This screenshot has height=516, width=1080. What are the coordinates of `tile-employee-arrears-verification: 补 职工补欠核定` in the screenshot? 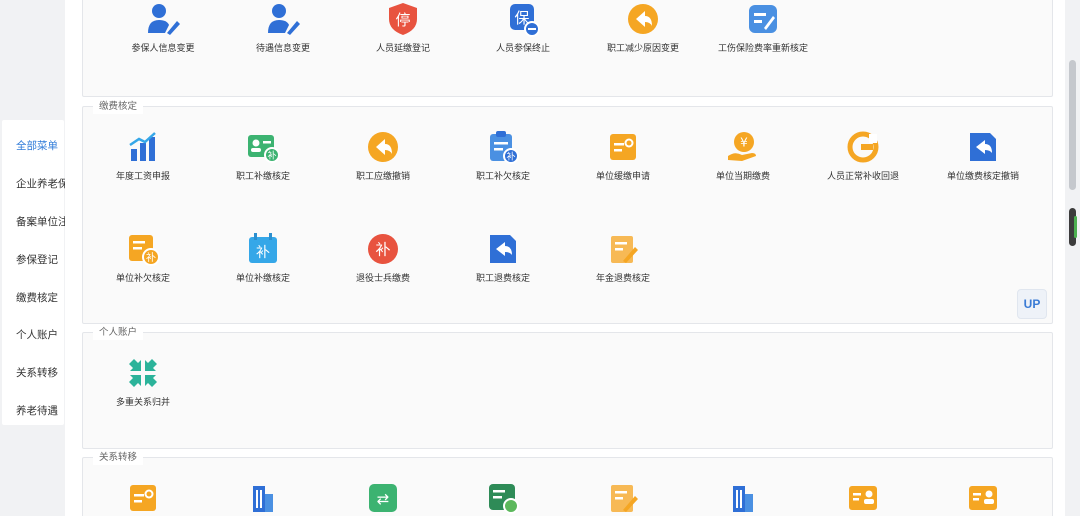 It's located at (503, 155).